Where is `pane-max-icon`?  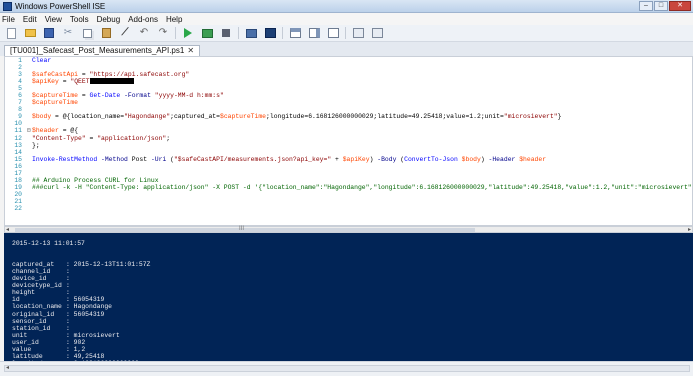 pane-max-icon is located at coordinates (333, 33).